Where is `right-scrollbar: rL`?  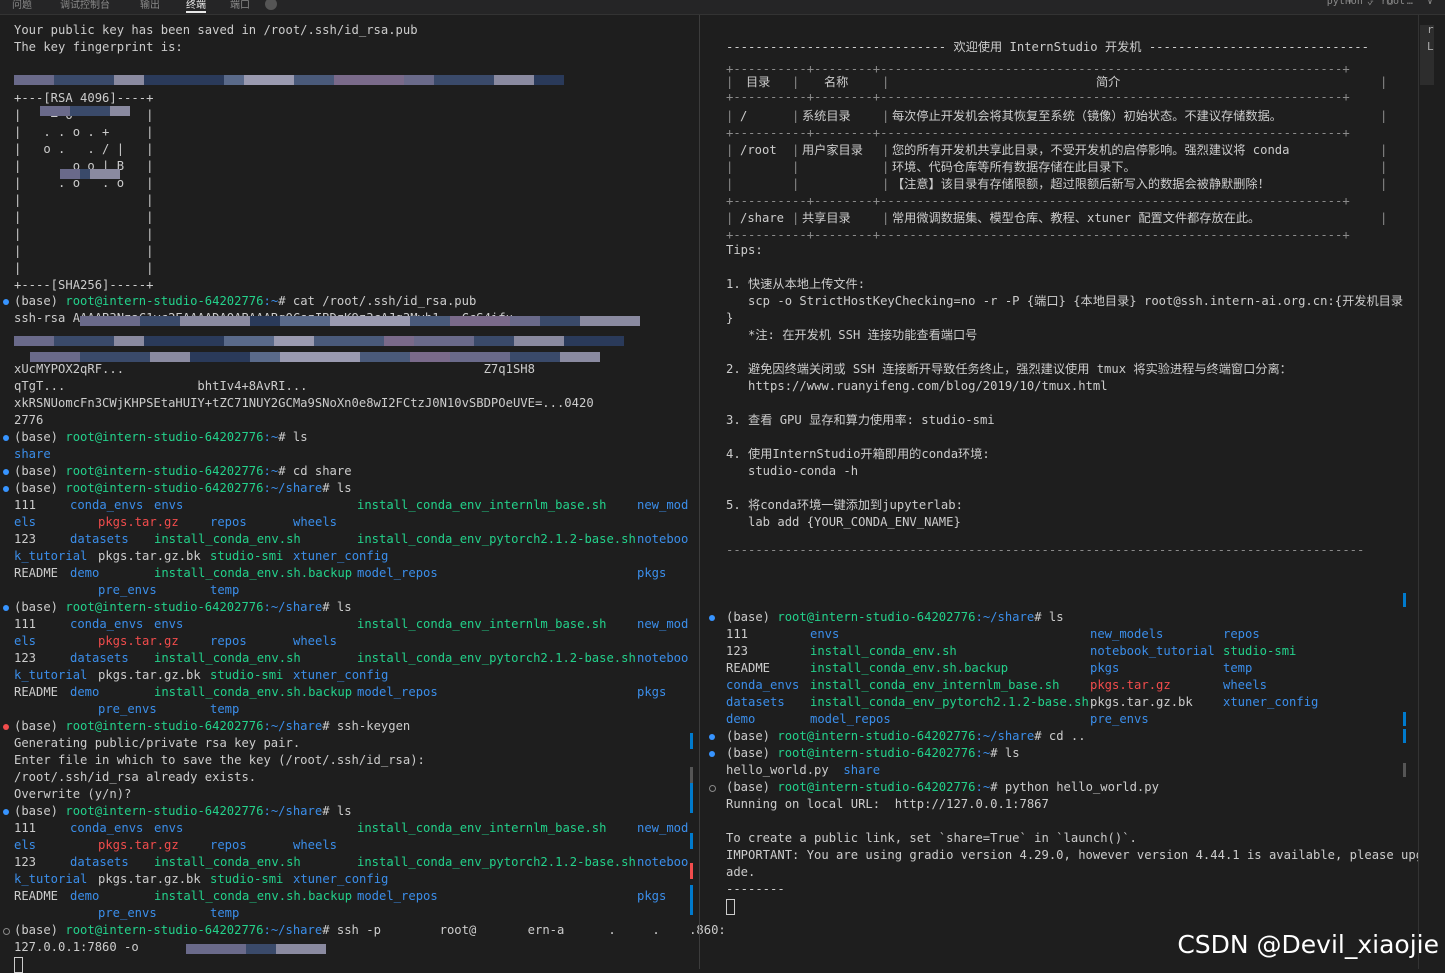 right-scrollbar: rL is located at coordinates (1431, 492).